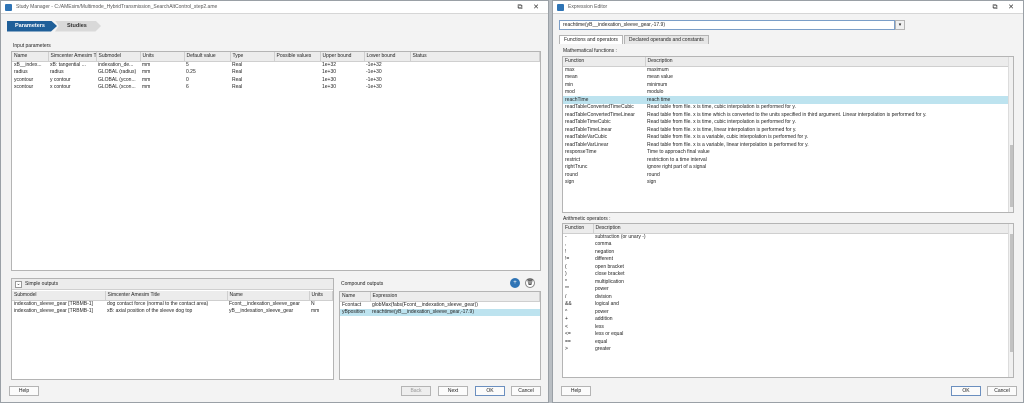  What do you see at coordinates (591, 39) in the screenshot?
I see `tab-functions-operators: Functions and operators` at bounding box center [591, 39].